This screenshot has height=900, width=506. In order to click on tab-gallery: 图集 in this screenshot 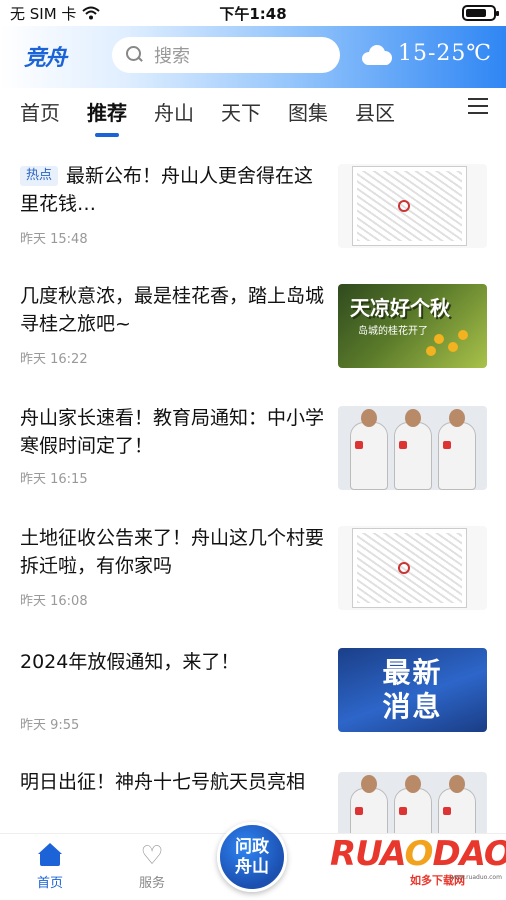, I will do `click(308, 111)`.